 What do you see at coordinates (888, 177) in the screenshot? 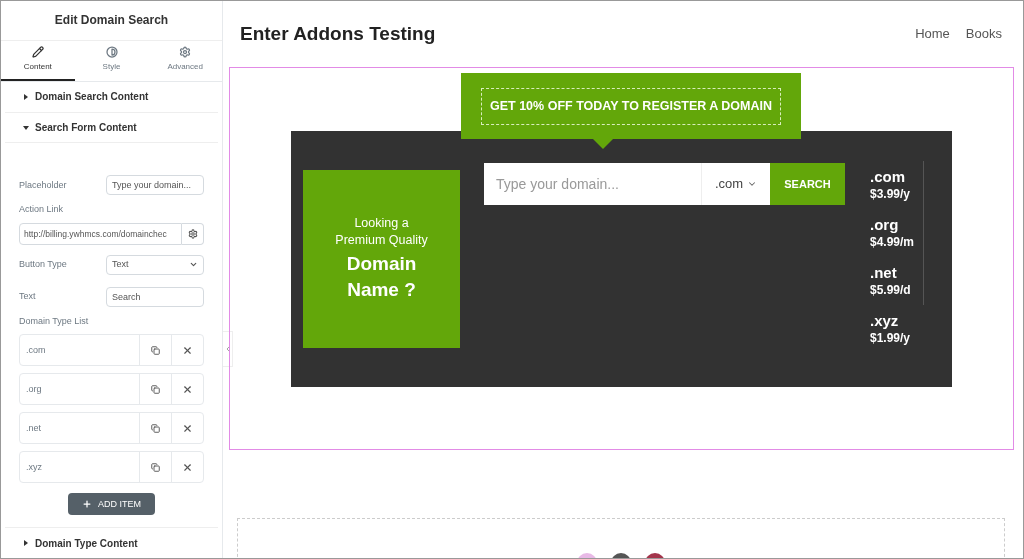
I see `tld-name: .com` at bounding box center [888, 177].